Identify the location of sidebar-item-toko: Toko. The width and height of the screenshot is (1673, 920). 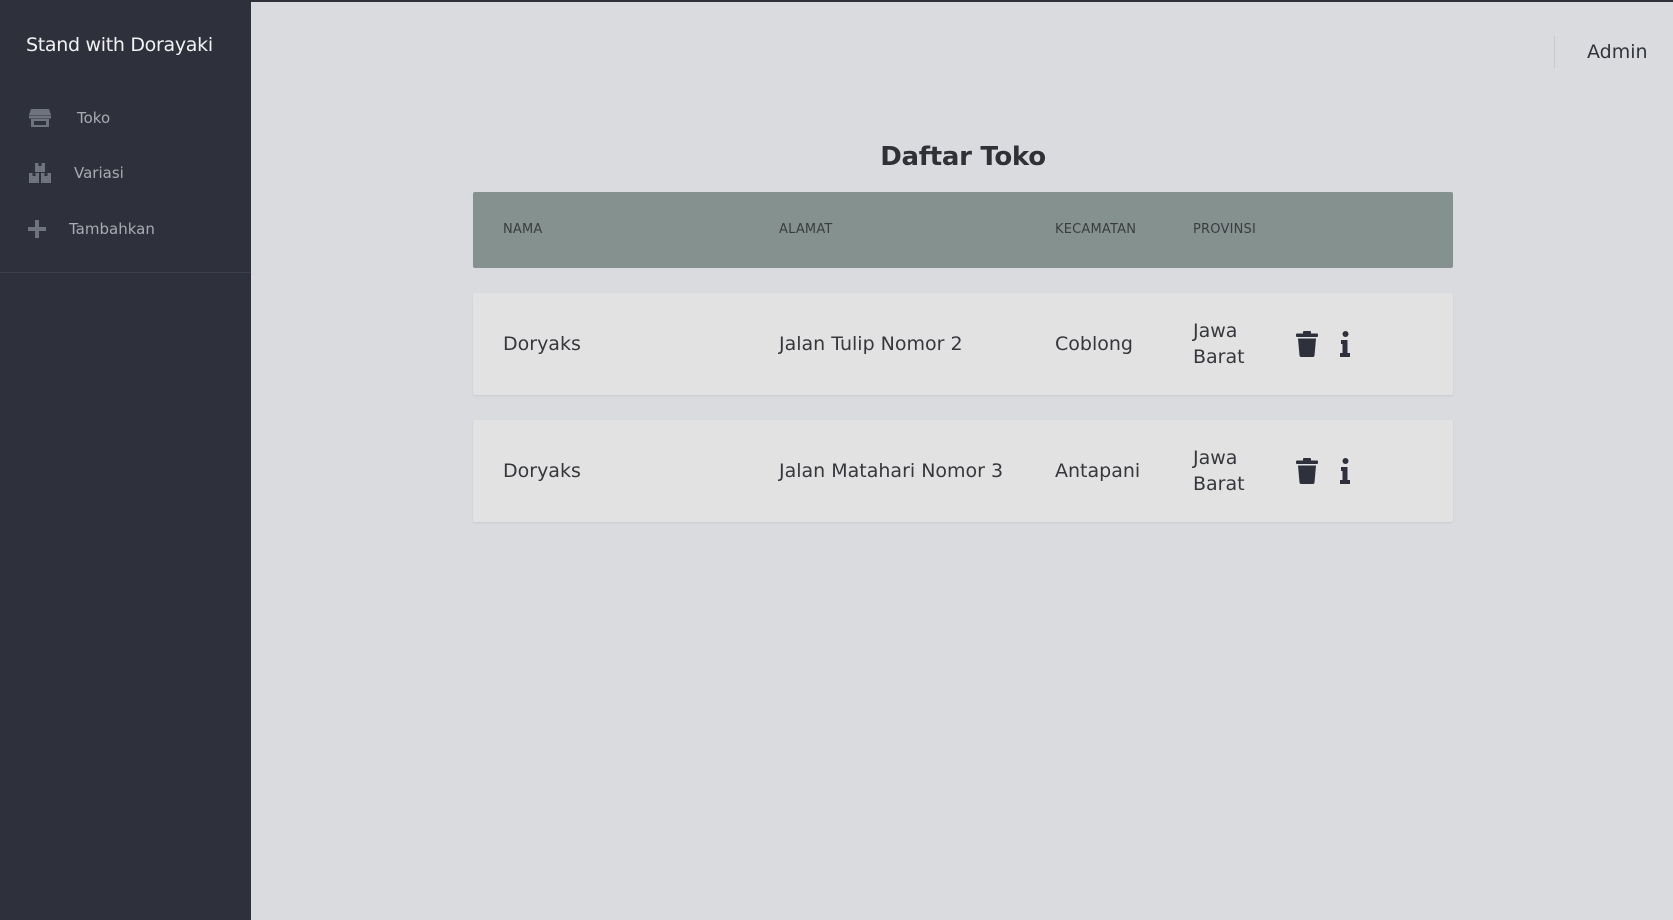
(125, 118).